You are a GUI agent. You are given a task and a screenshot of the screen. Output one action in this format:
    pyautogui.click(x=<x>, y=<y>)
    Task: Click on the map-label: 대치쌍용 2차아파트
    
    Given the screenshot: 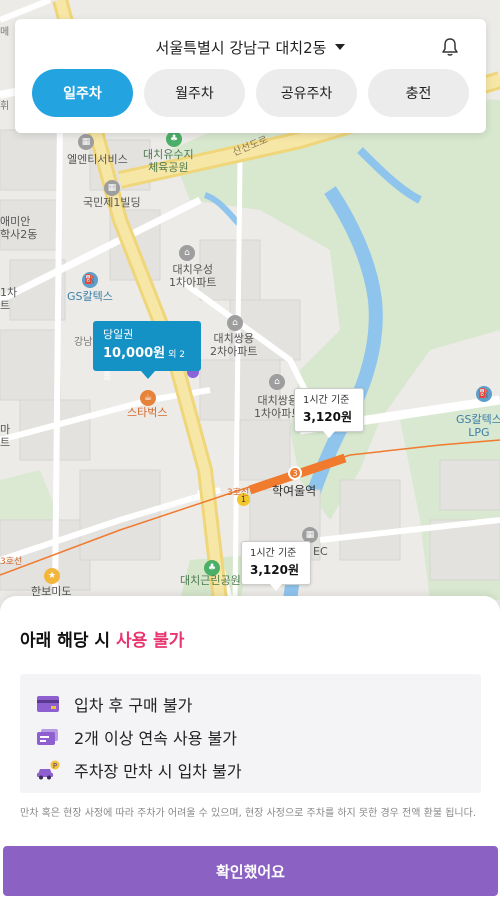 What is the action you would take?
    pyautogui.click(x=234, y=345)
    